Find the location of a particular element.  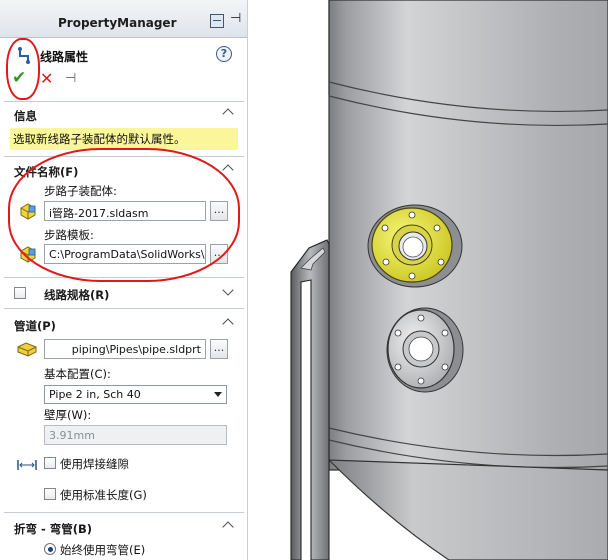

route-template-field: C:\ProgramData\SolidWorks\SO is located at coordinates (125, 254).